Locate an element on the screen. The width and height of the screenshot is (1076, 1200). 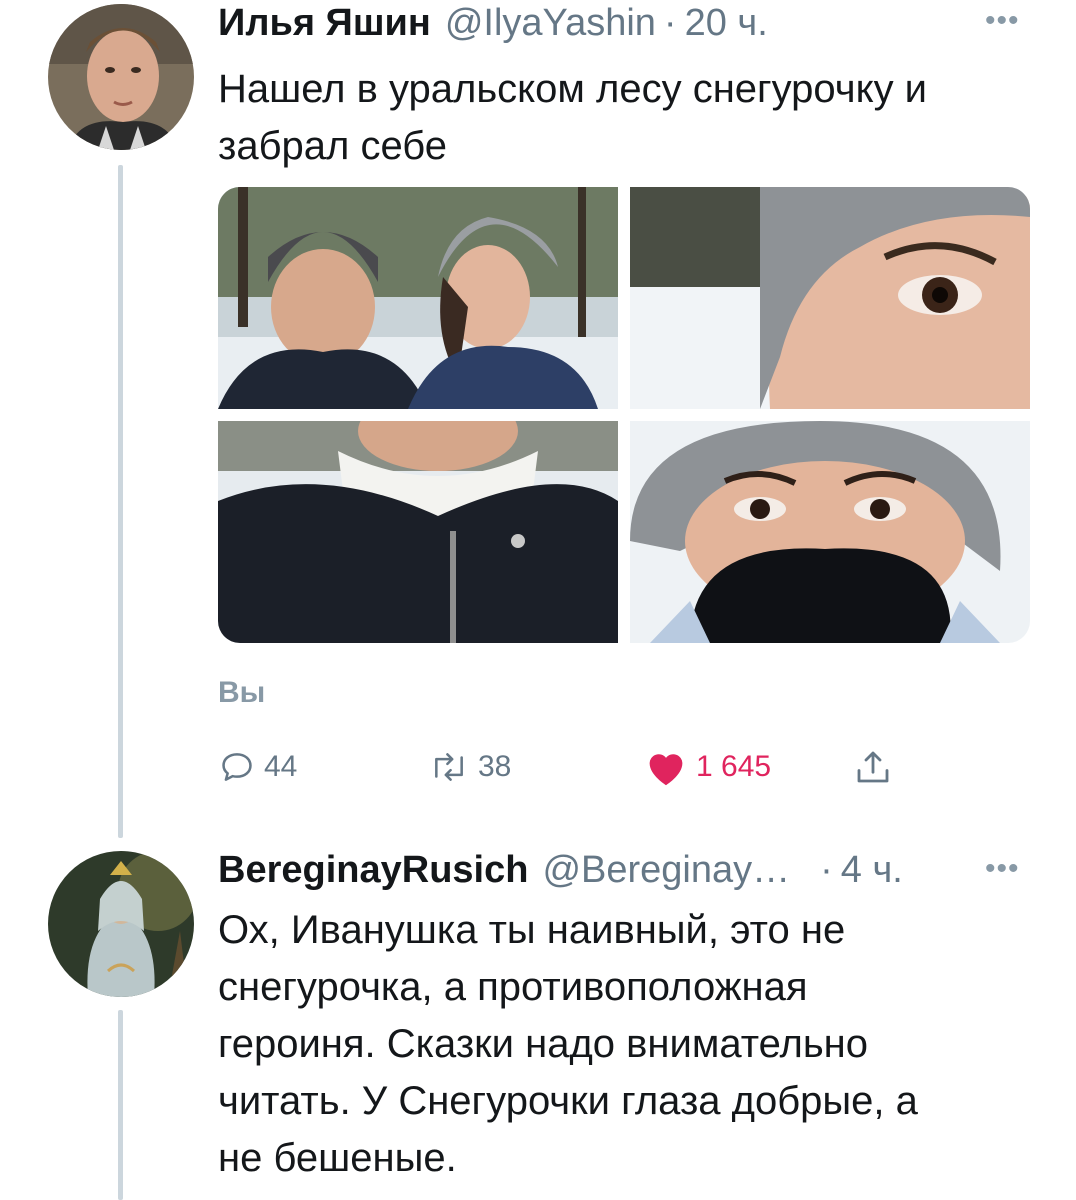
heart-filled-icon is located at coordinates (666, 767).